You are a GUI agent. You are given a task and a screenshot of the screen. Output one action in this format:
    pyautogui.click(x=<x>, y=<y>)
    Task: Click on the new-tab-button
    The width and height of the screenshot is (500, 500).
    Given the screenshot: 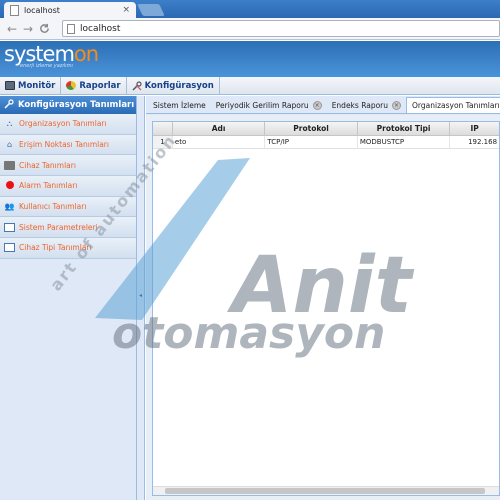 What is the action you would take?
    pyautogui.click(x=151, y=10)
    